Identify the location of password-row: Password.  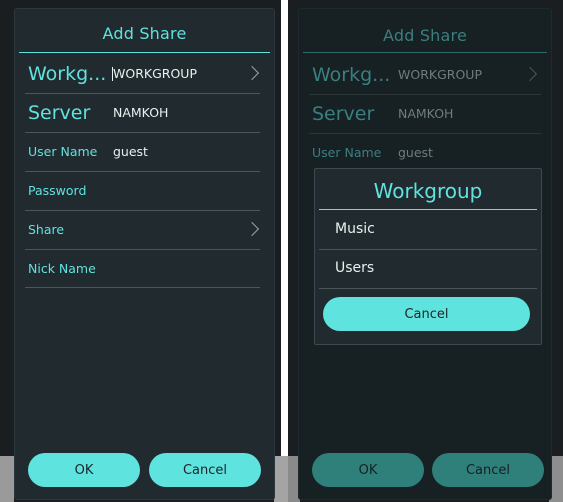
(146, 190).